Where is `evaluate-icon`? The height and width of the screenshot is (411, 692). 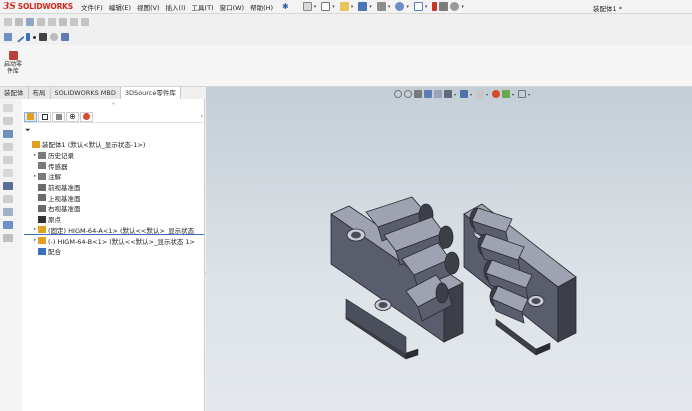
evaluate-icon is located at coordinates (8, 173).